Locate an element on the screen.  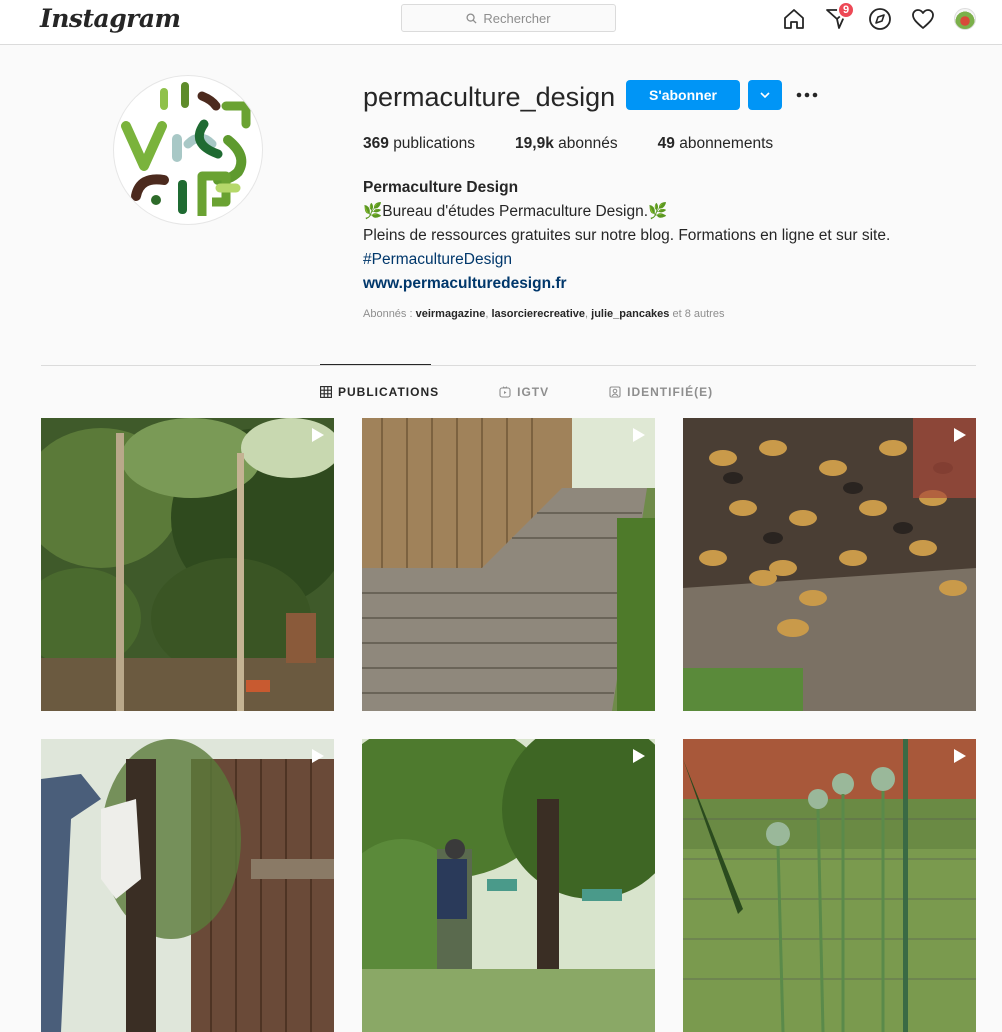
profile-picture is located at coordinates (188, 150).